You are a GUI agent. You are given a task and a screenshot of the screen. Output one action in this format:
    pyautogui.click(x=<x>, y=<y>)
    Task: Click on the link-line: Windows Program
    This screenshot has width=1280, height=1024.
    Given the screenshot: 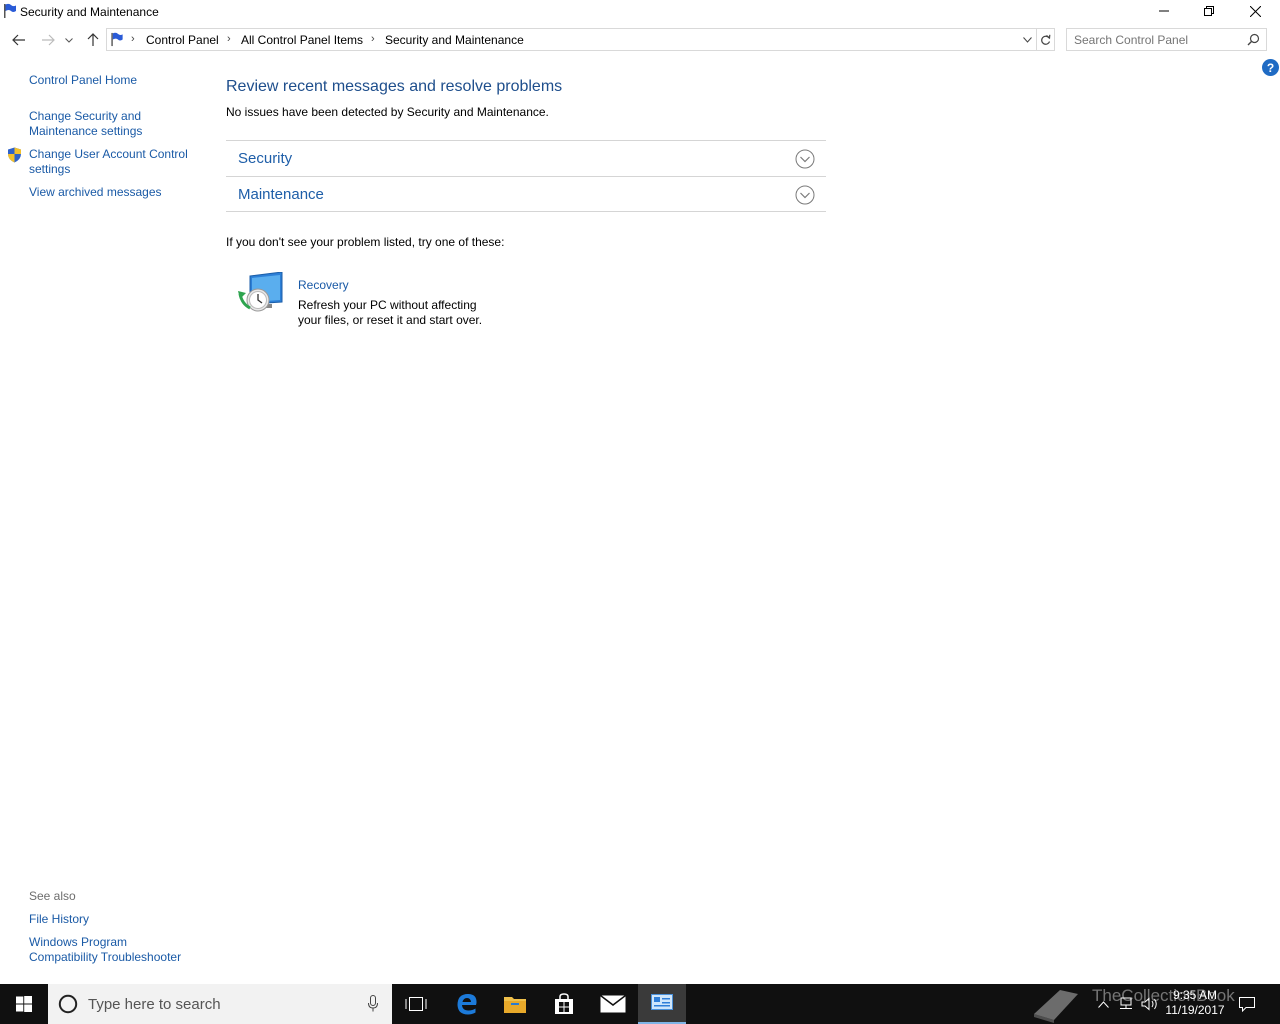 What is the action you would take?
    pyautogui.click(x=78, y=942)
    